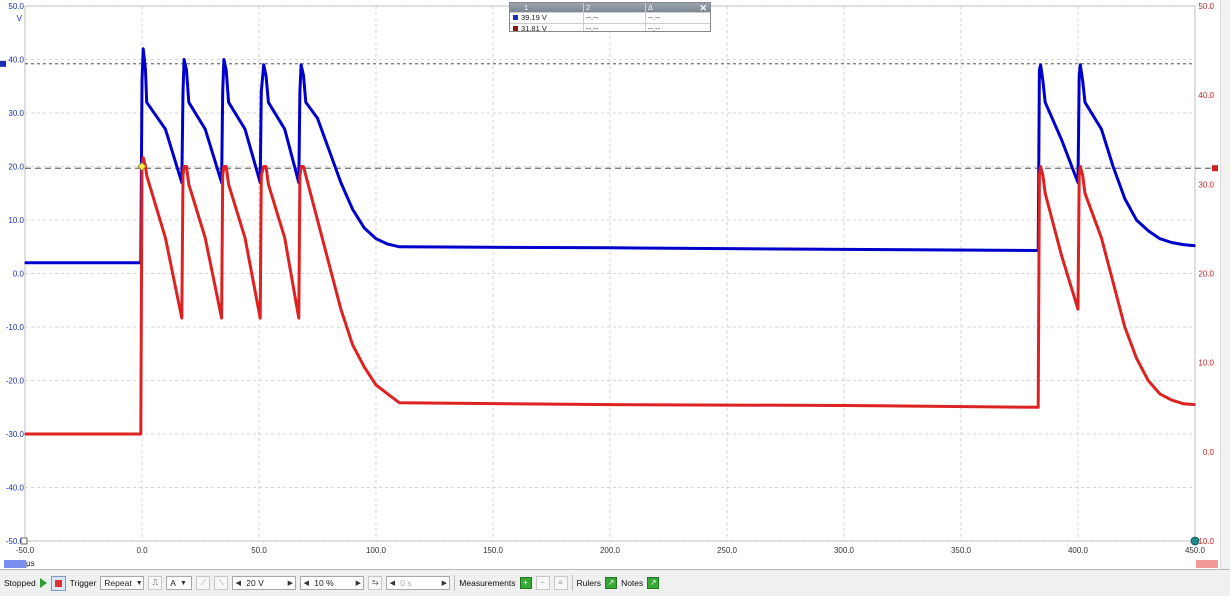 This screenshot has height=596, width=1230. I want to click on stop-icon, so click(58, 583).